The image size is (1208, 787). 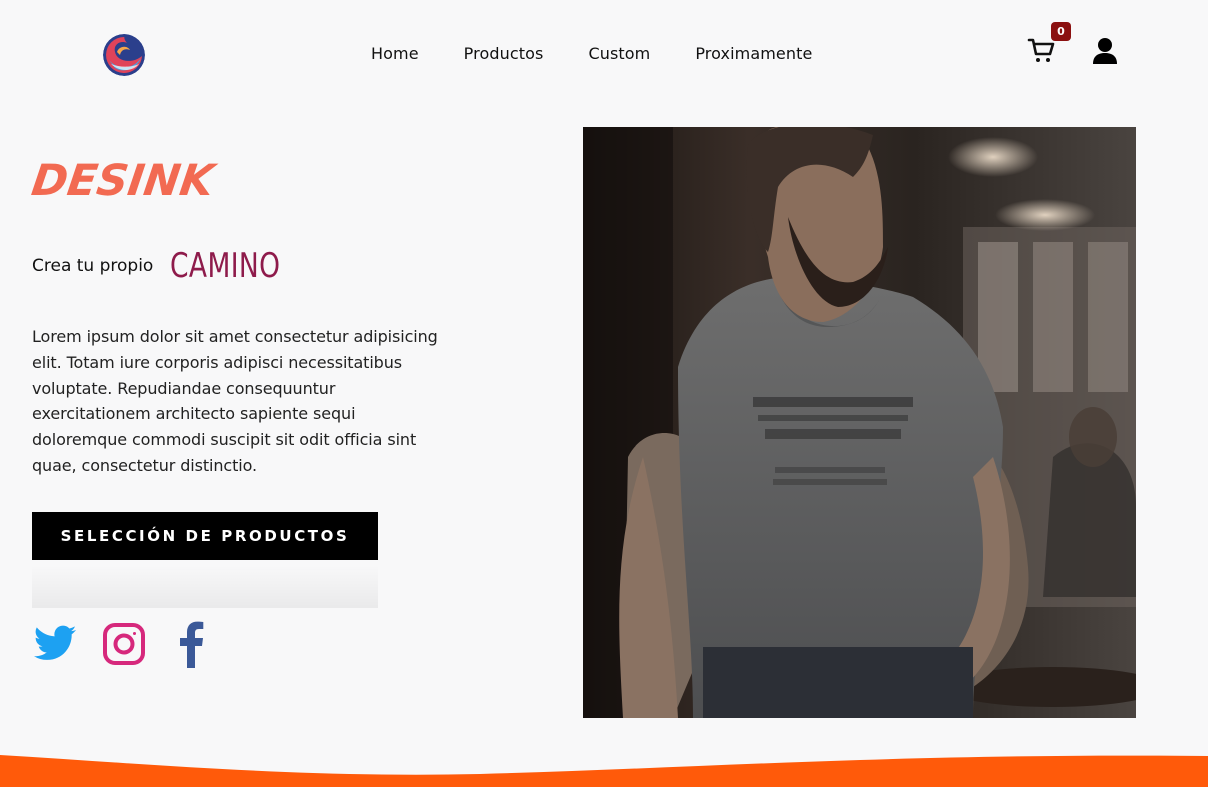 What do you see at coordinates (205, 536) in the screenshot?
I see `product-selection-button: SELECCIÓN DE PRODUCTOS` at bounding box center [205, 536].